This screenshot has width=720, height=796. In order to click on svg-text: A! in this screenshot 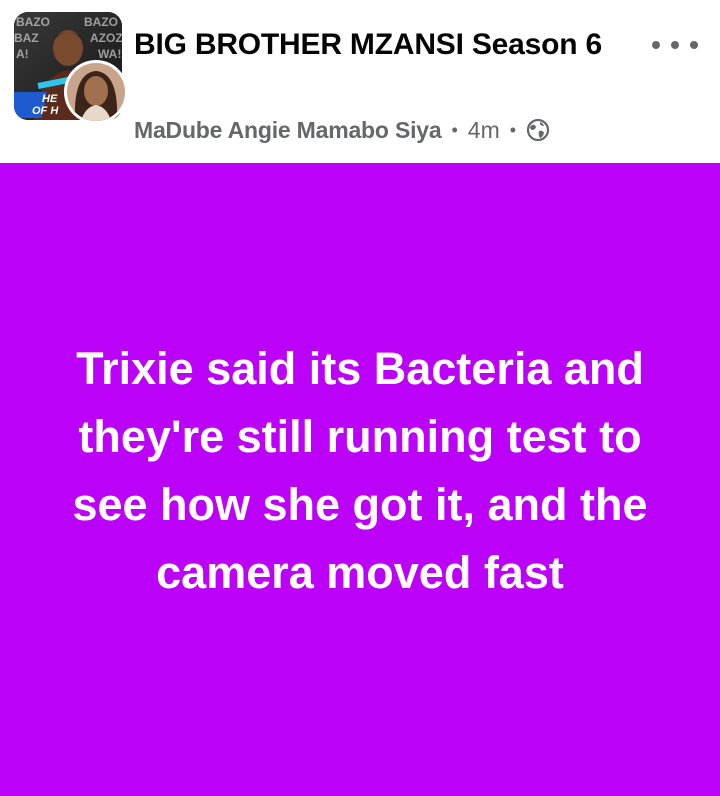, I will do `click(22, 54)`.